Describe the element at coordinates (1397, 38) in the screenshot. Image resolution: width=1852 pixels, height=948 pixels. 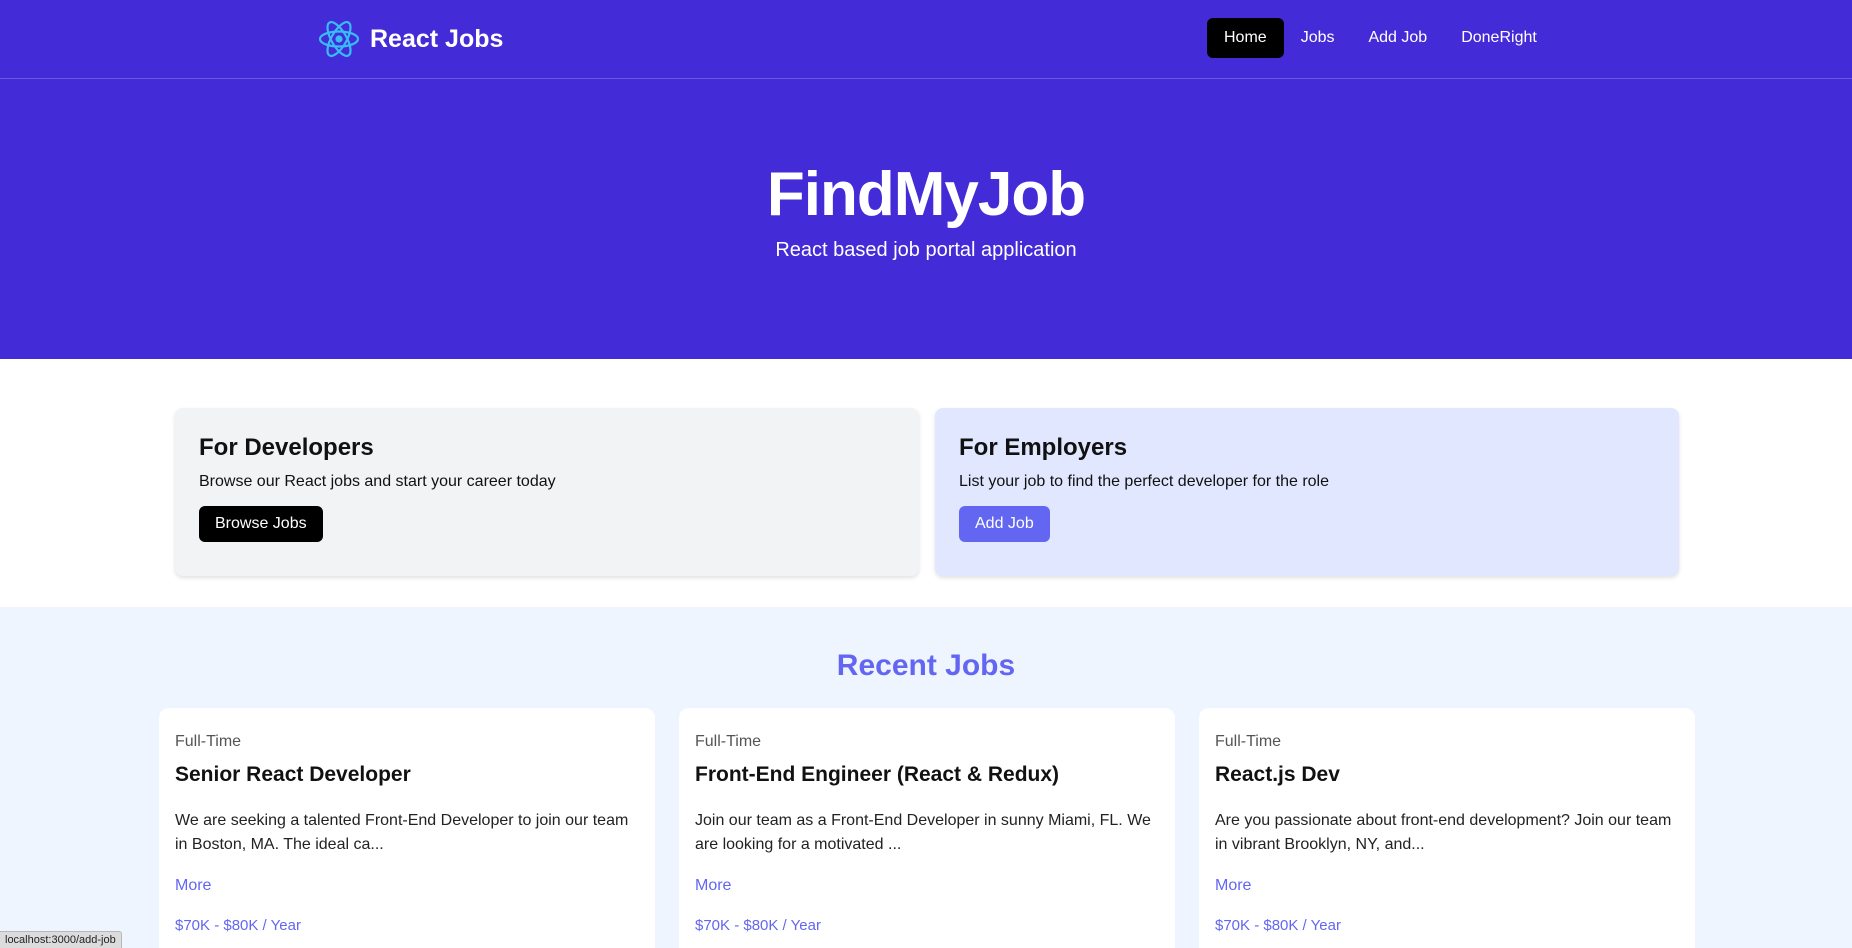
I see `nav-add-job: Add Job` at that location.